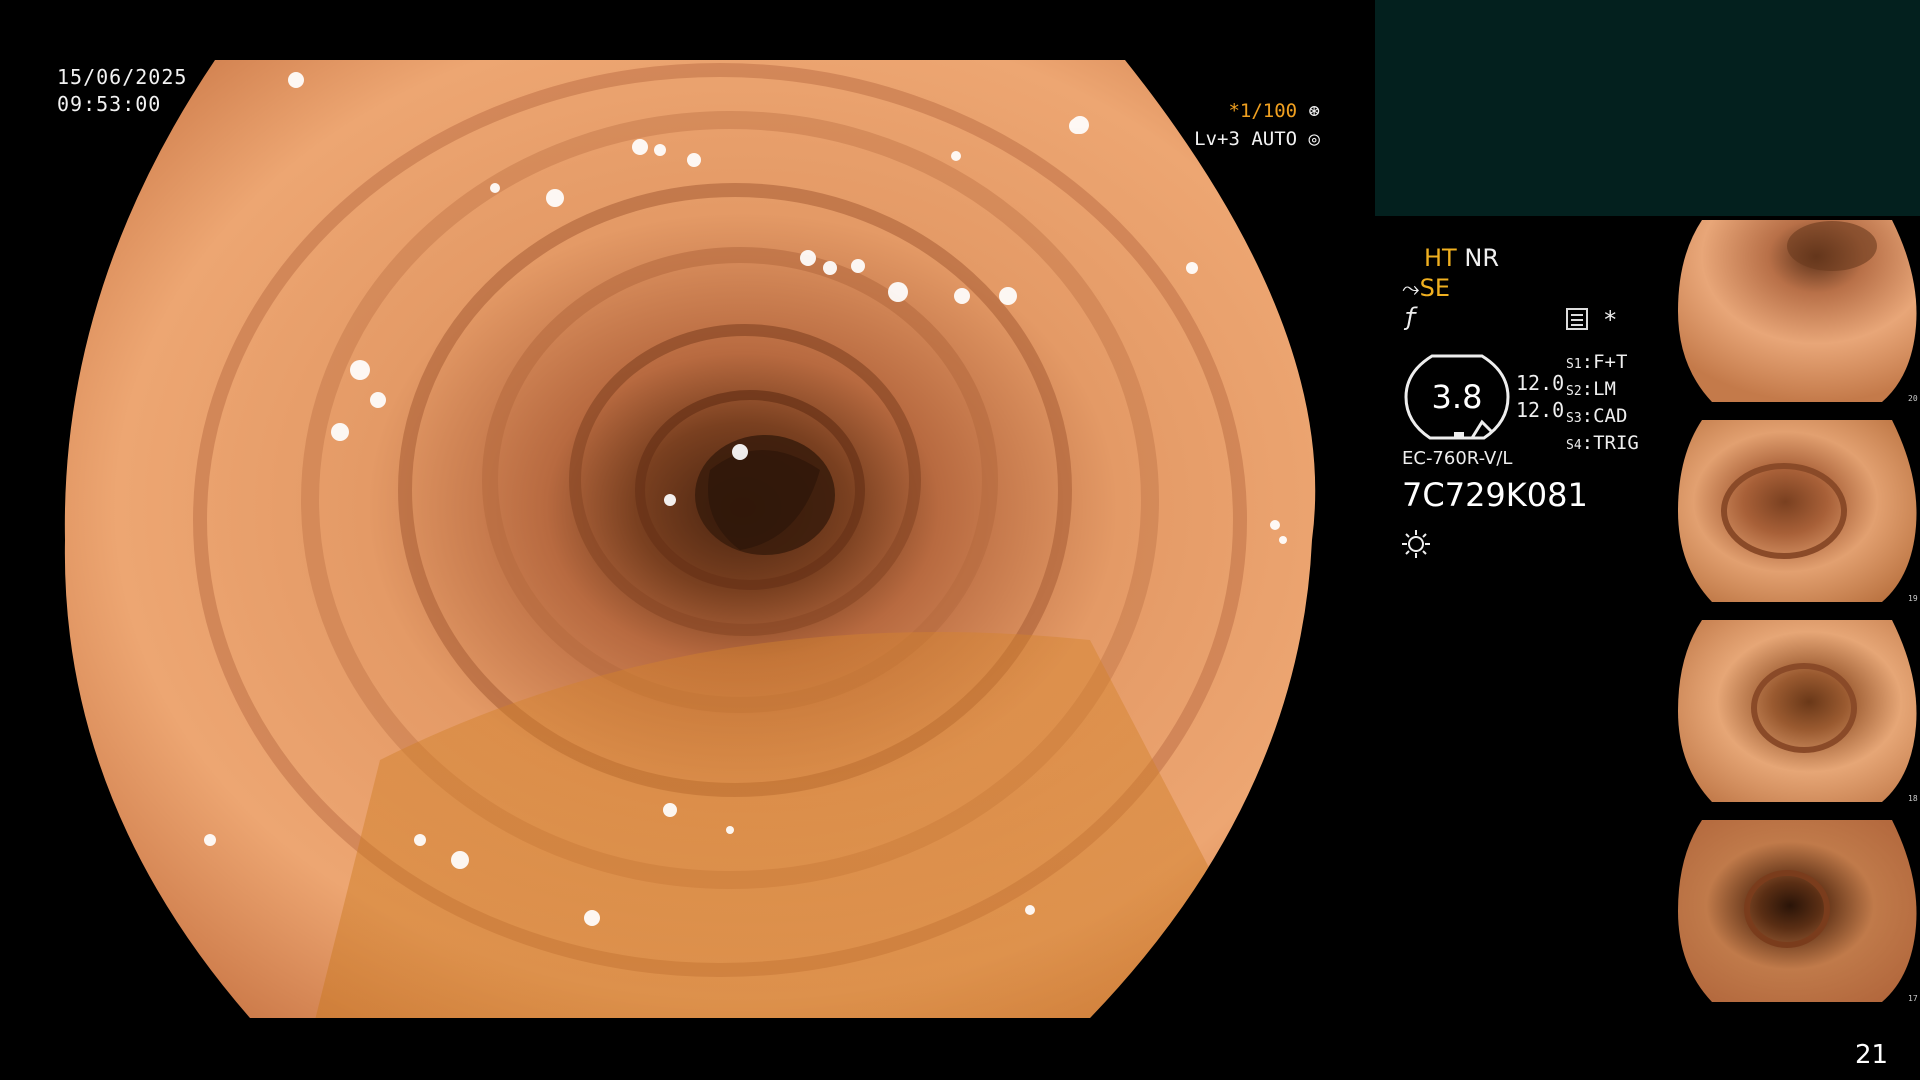  What do you see at coordinates (1647, 108) in the screenshot?
I see `right-top-panel` at bounding box center [1647, 108].